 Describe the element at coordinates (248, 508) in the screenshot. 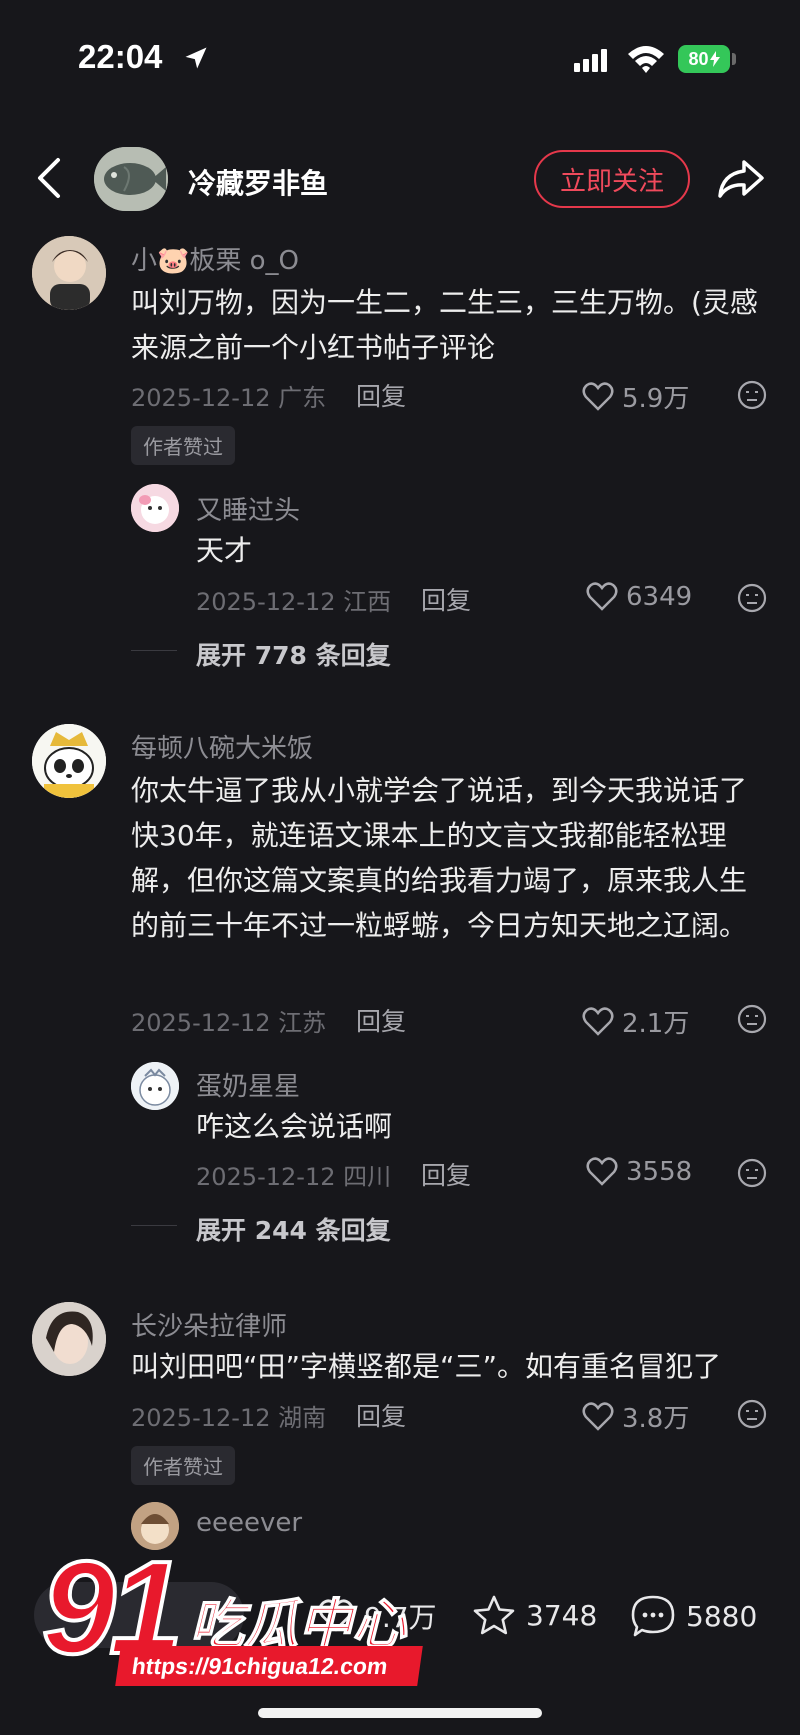

I see `reply-username: 又睡过头` at that location.